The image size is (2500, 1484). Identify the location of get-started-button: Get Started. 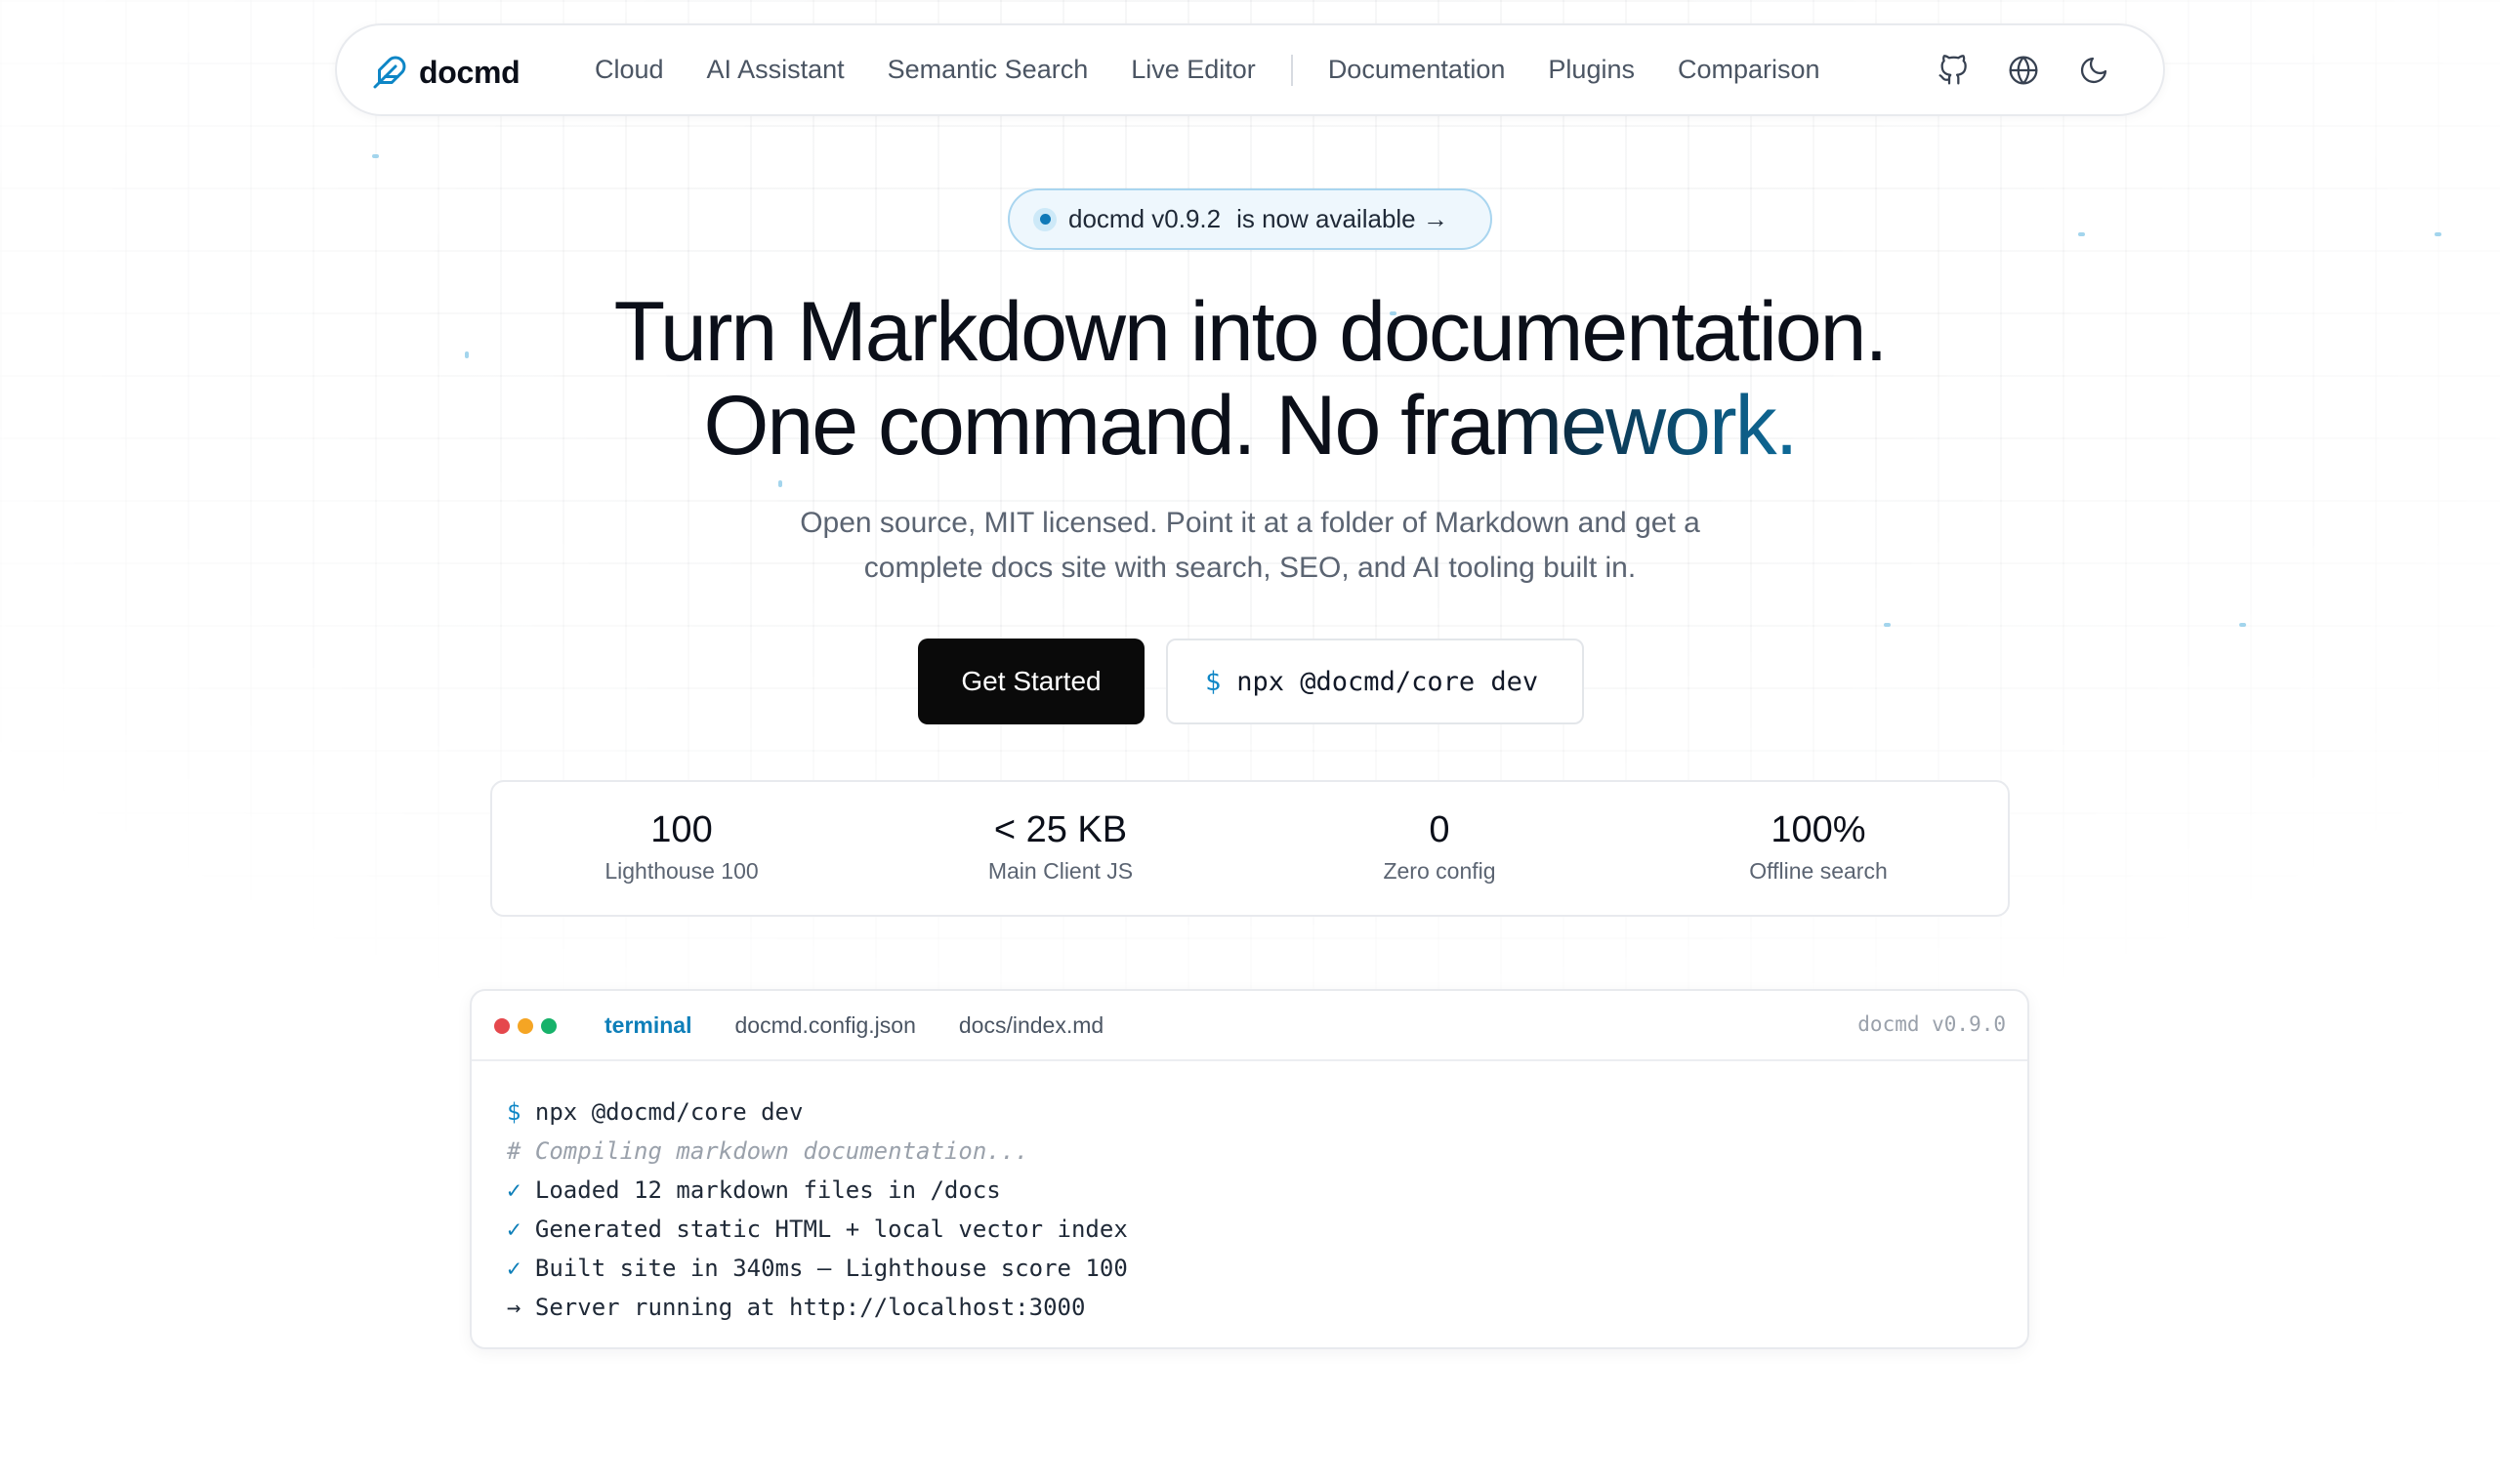
(1031, 682).